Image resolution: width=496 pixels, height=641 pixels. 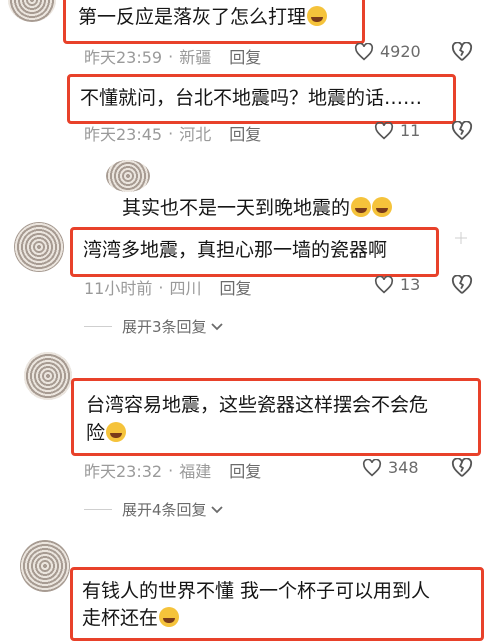 I want to click on comment-meta: 昨天23:59 · 新疆 回复, so click(x=172, y=56).